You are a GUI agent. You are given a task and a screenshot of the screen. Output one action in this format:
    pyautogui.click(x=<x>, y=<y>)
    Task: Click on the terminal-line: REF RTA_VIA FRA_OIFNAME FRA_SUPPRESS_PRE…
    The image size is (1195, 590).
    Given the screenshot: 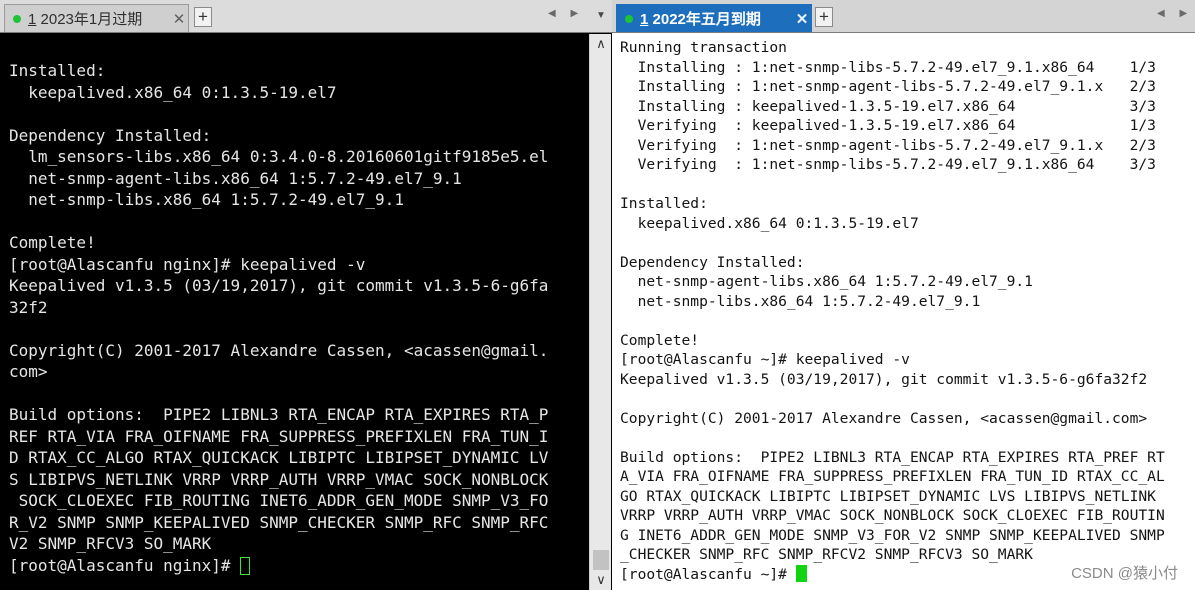 What is the action you would take?
    pyautogui.click(x=279, y=436)
    